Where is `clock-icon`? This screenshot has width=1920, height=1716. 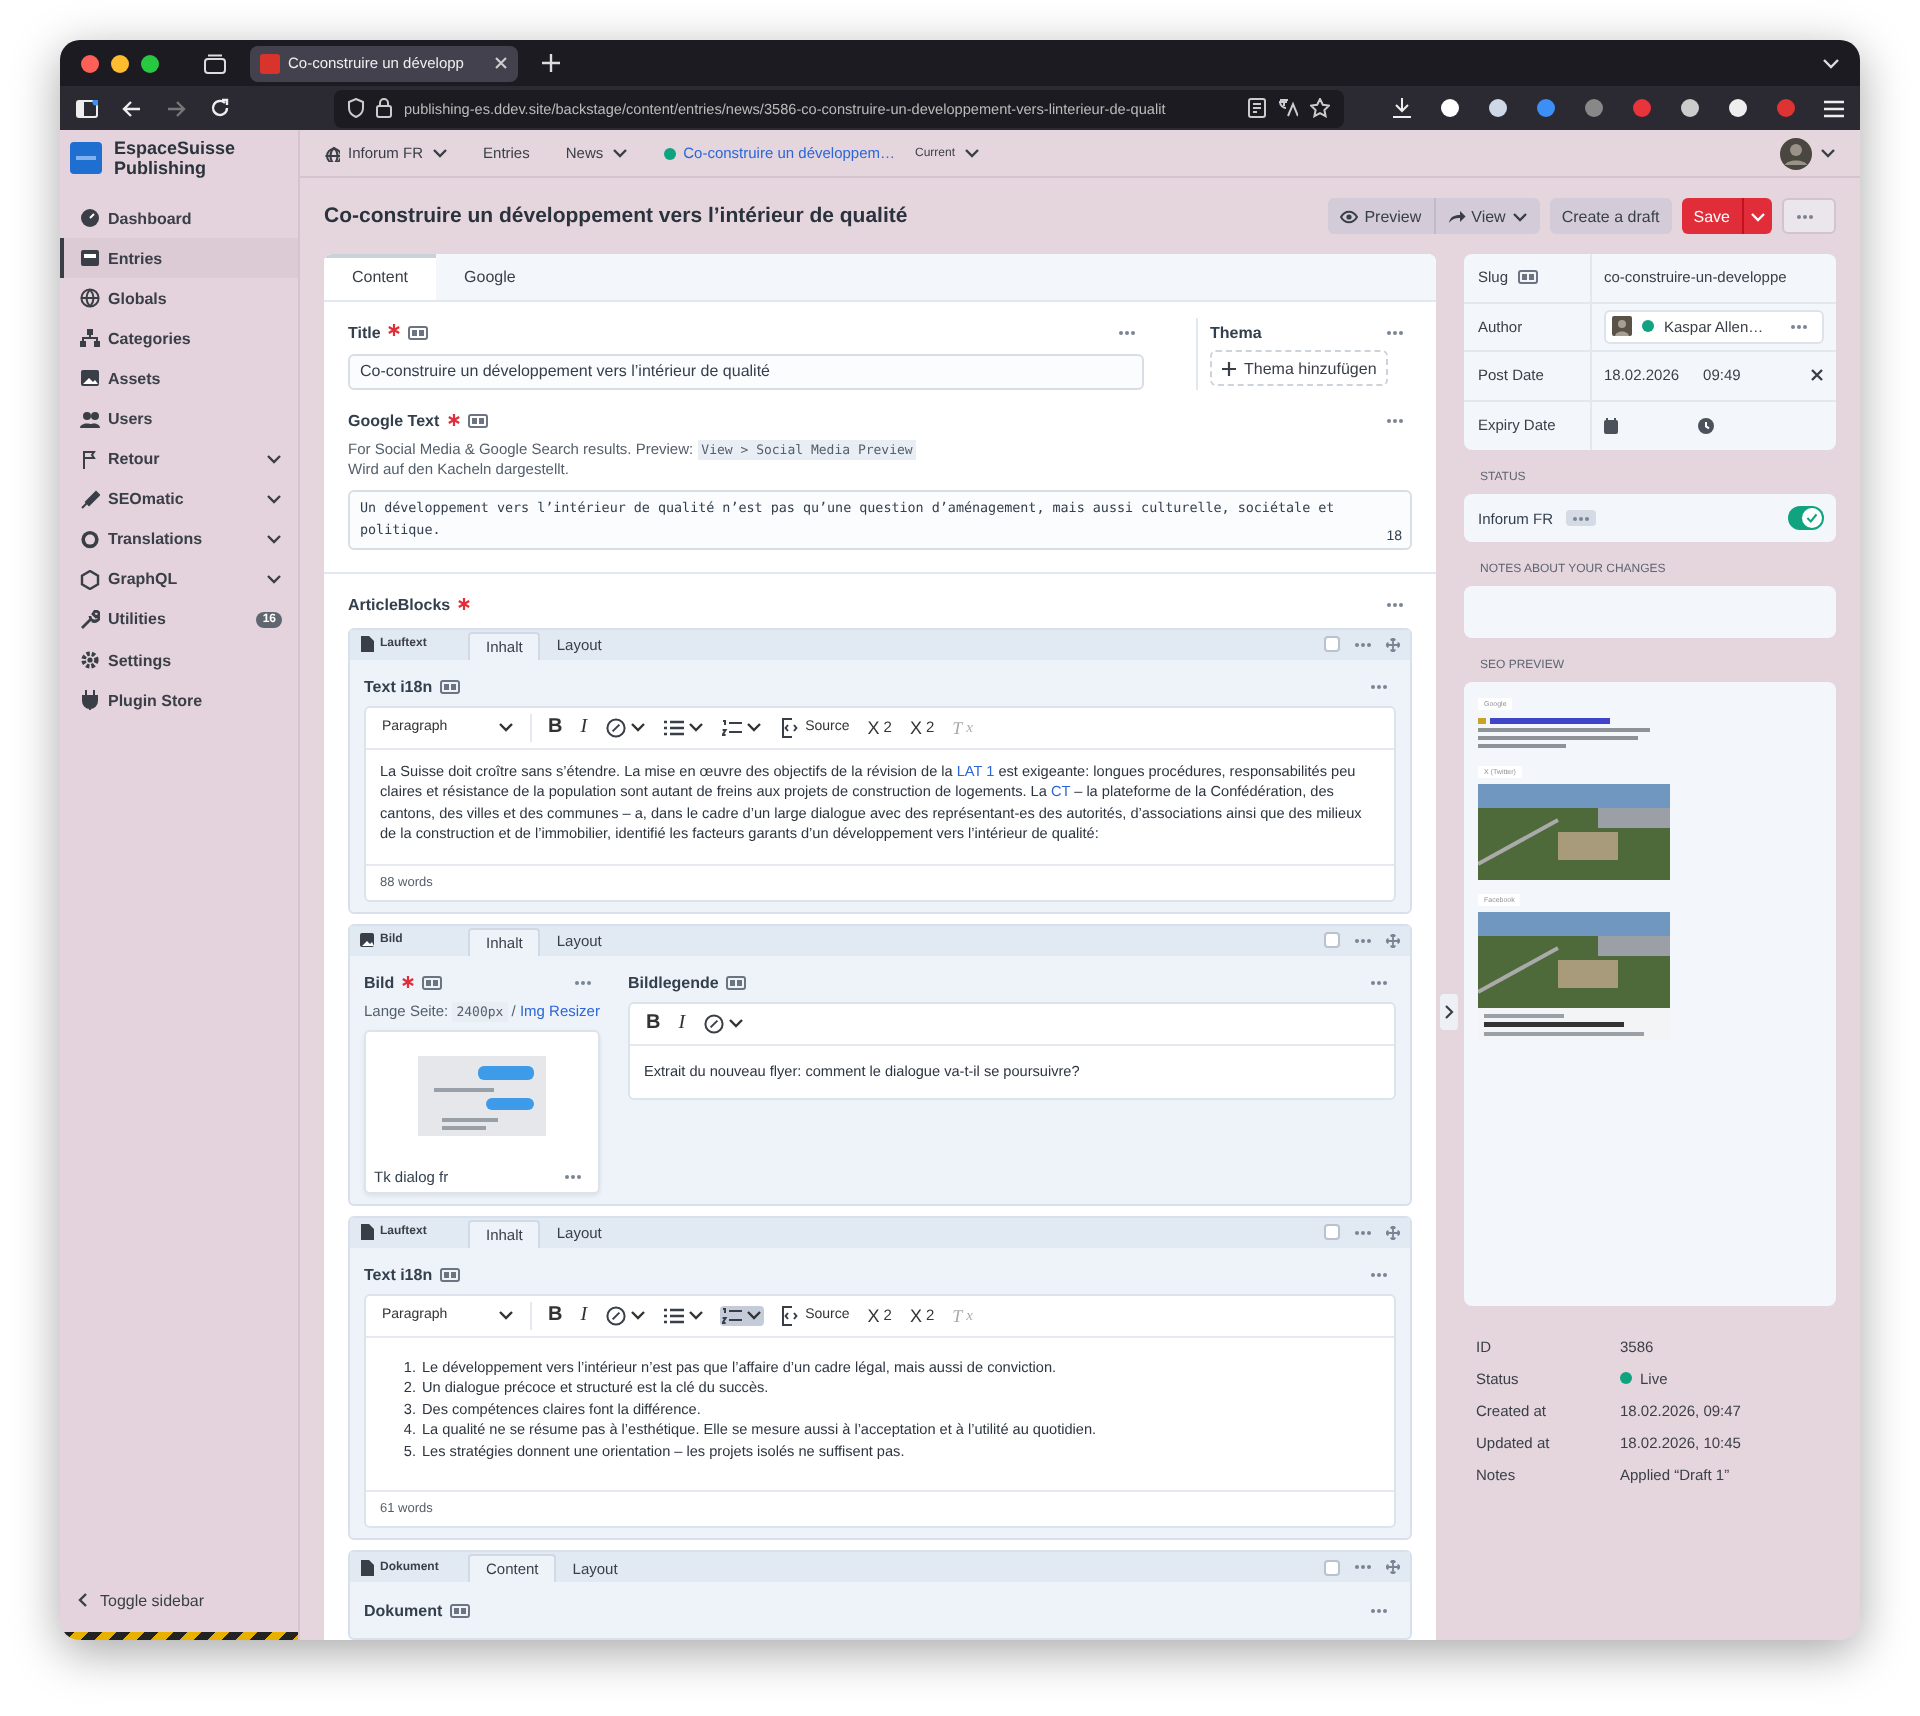 clock-icon is located at coordinates (1706, 425).